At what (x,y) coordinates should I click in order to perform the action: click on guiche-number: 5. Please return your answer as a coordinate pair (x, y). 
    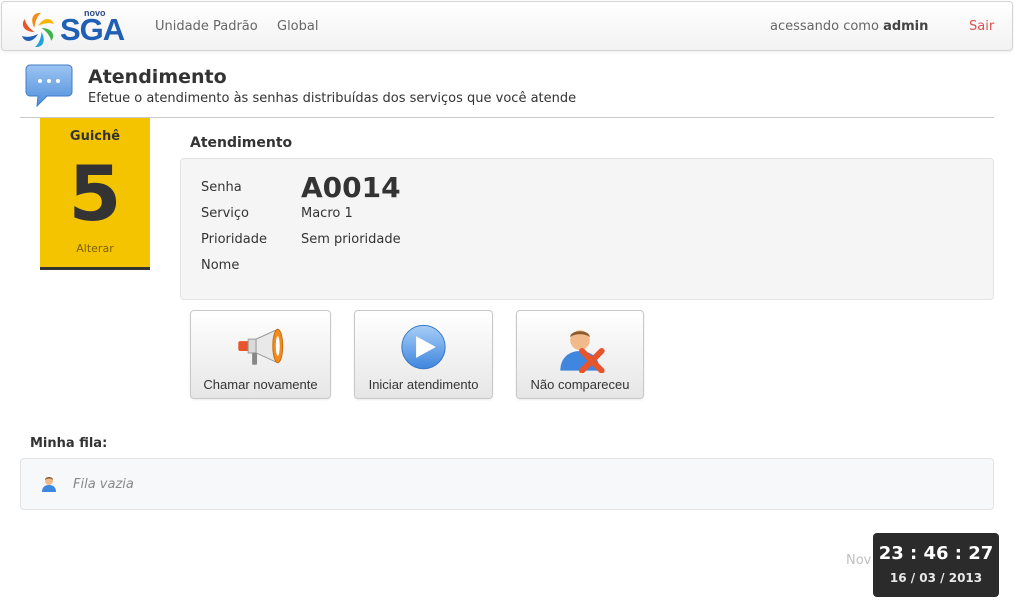
    Looking at the image, I should click on (95, 193).